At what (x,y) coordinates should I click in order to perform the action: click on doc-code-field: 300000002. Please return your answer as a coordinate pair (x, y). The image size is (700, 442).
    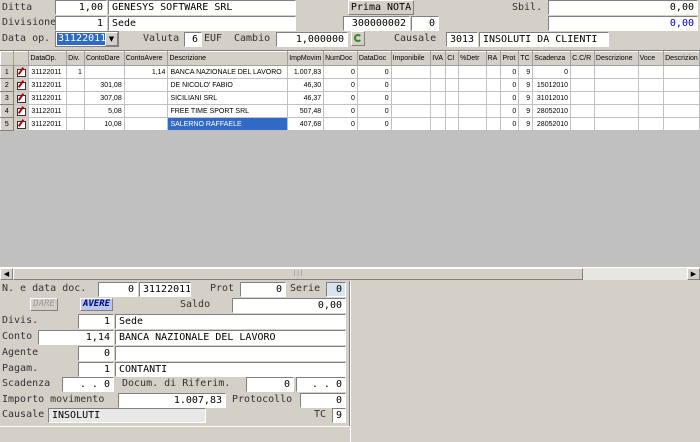
    Looking at the image, I should click on (376, 23).